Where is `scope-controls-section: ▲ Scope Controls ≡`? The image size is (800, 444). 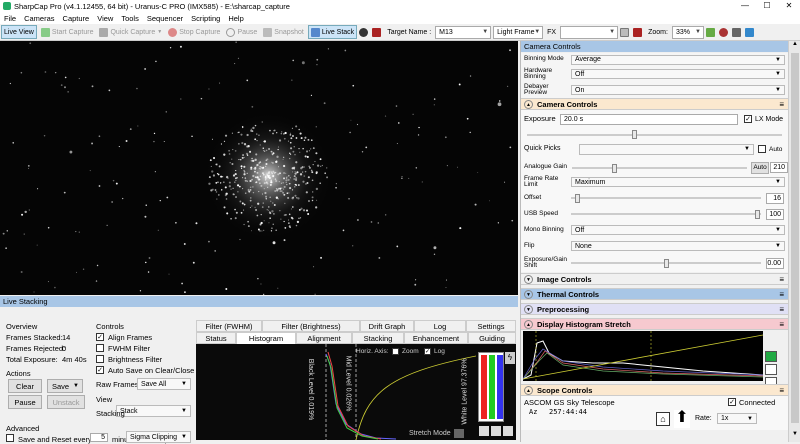
scope-controls-section: ▲ Scope Controls ≡ is located at coordinates (654, 390).